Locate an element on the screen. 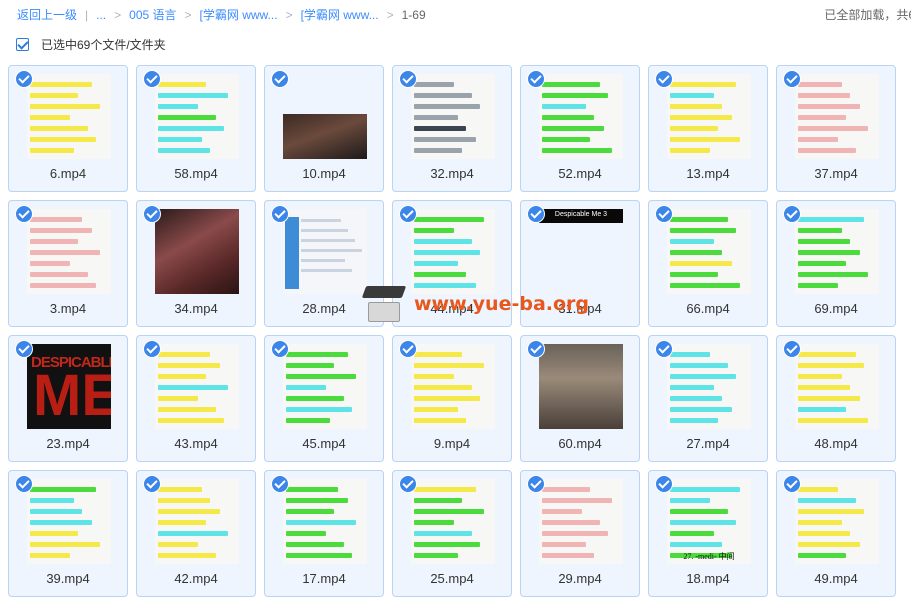 Image resolution: width=911 pixels, height=602 pixels. file-tile: 69.mp4 is located at coordinates (836, 263).